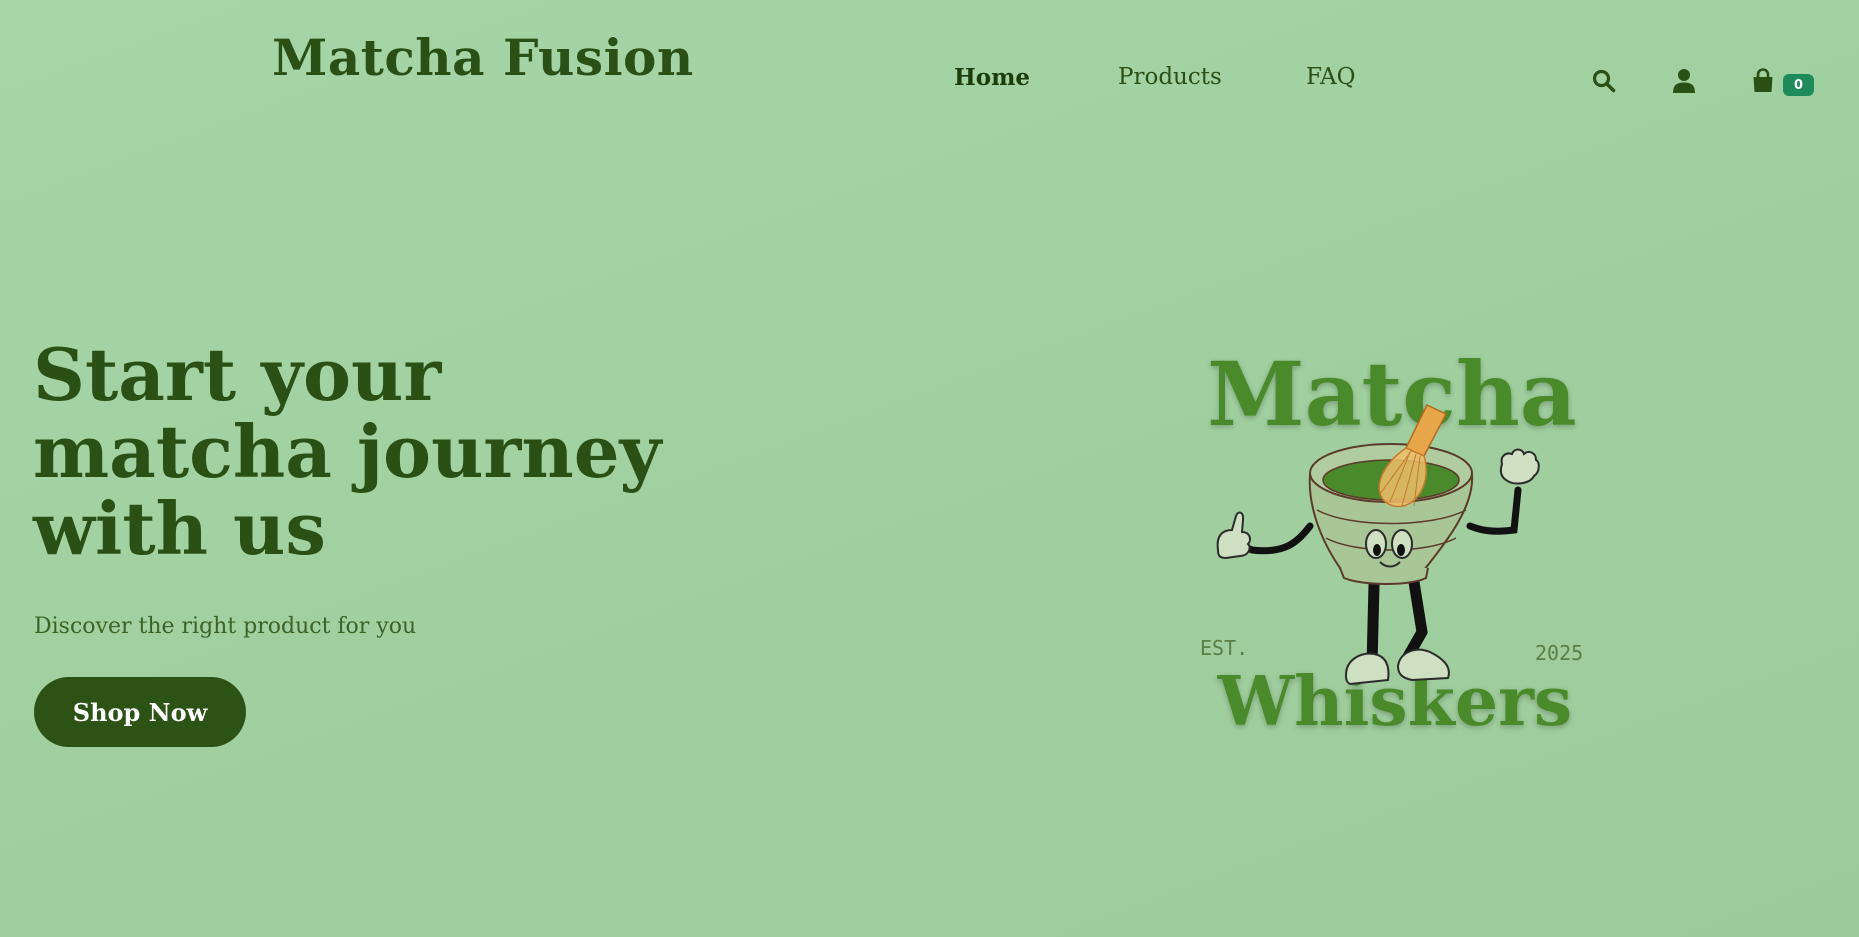 Image resolution: width=1859 pixels, height=937 pixels. What do you see at coordinates (347, 451) in the screenshot?
I see `hero-title-line: matcha journey` at bounding box center [347, 451].